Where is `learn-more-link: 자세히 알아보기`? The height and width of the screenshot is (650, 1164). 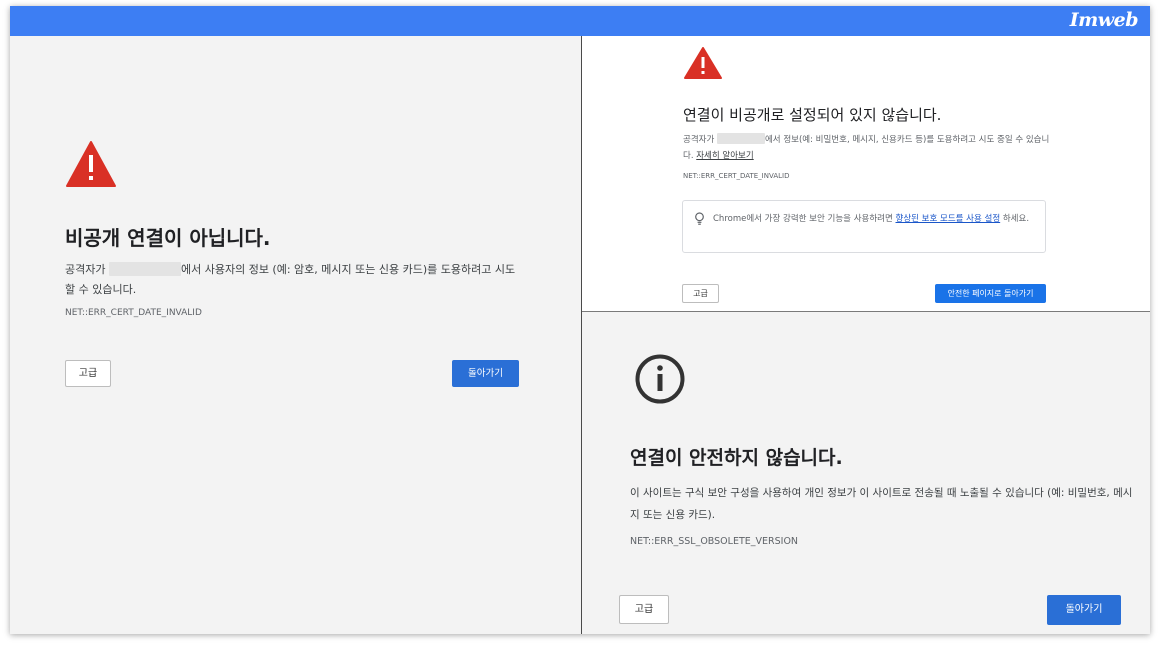
learn-more-link: 자세히 알아보기 is located at coordinates (724, 156).